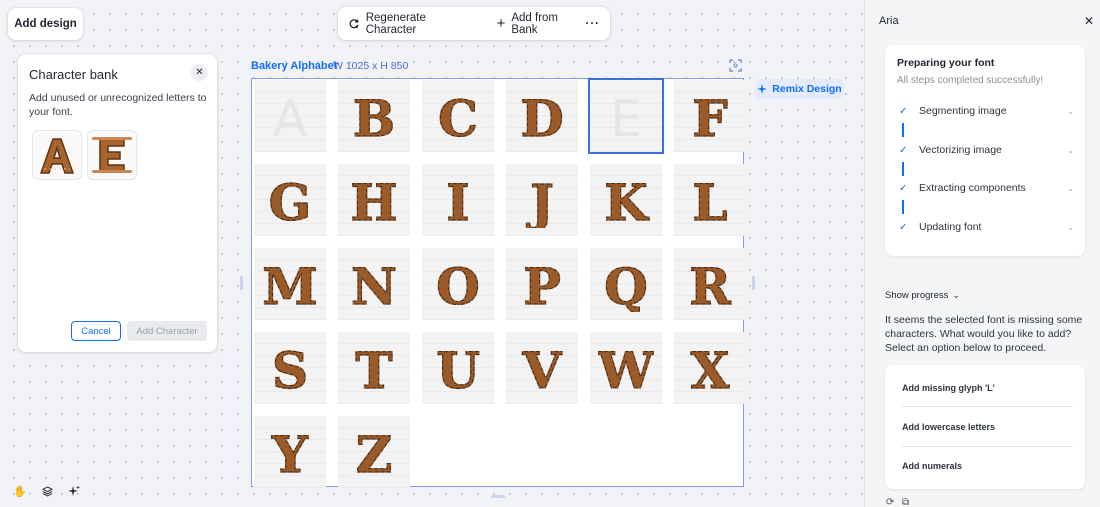 The width and height of the screenshot is (1100, 507). Describe the element at coordinates (948, 427) in the screenshot. I see `option-add-lowercase: Add lowercase letters` at that location.